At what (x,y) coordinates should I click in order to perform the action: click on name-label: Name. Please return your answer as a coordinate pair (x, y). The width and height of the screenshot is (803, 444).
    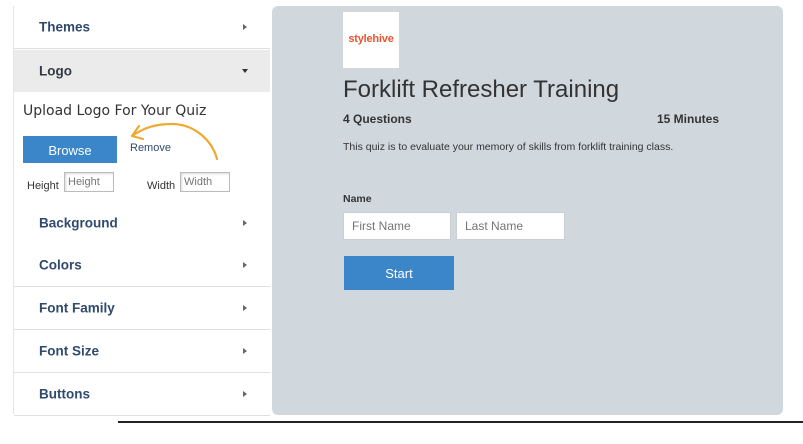
    Looking at the image, I should click on (357, 199).